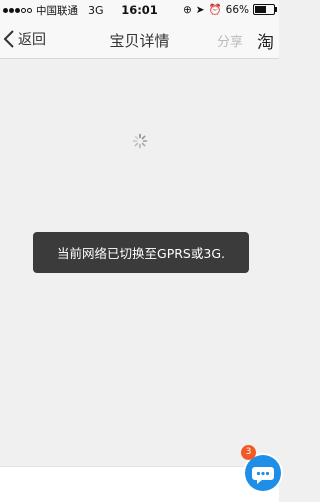 The image size is (320, 502). I want to click on status-bar: 中国联通 3G 16:01 ⊕ ➤ ⏰ 66%, so click(139, 10).